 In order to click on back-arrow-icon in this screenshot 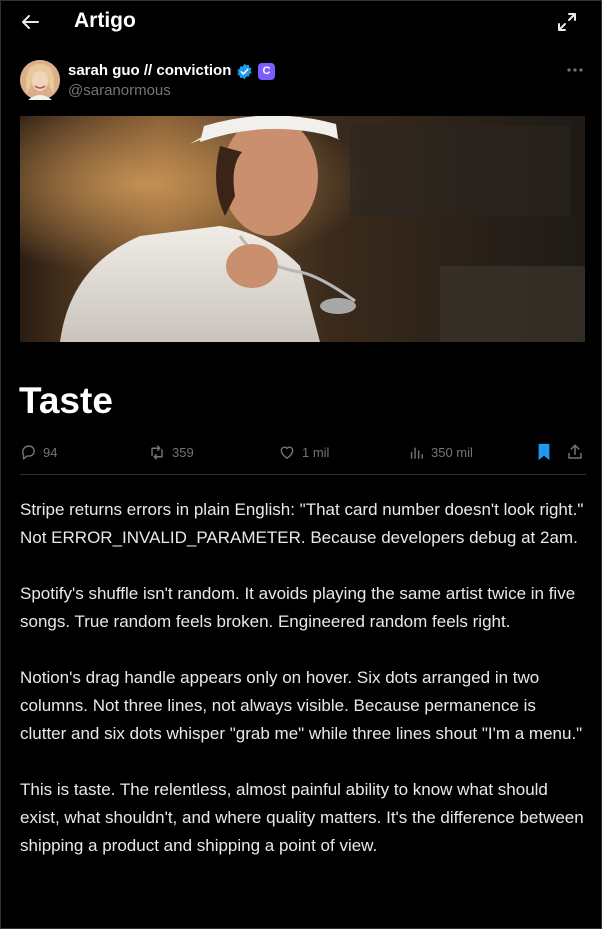, I will do `click(30, 22)`.